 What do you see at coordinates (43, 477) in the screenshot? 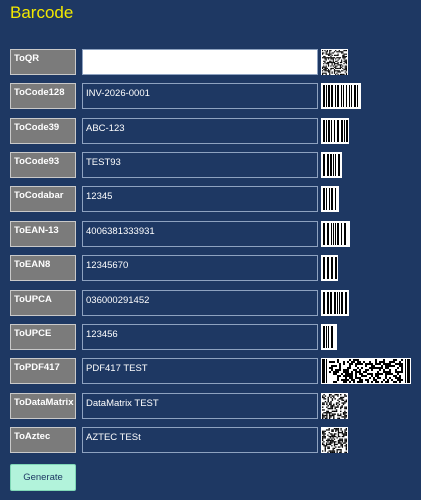
I see `generate-button: Generate` at bounding box center [43, 477].